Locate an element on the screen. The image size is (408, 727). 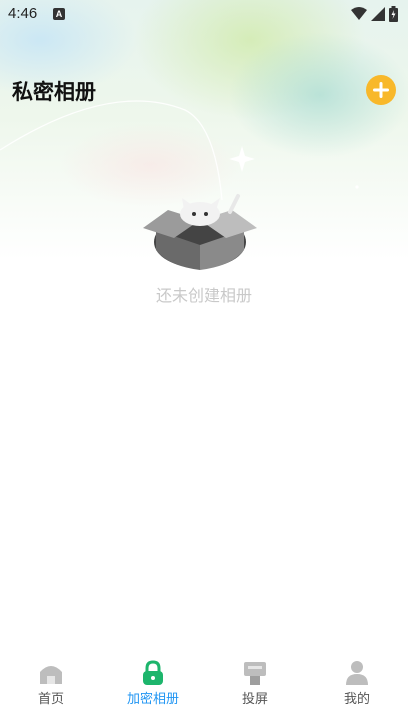
bottom-tab-bar: 首页 加密相册 投屏 我的 is located at coordinates (204, 689).